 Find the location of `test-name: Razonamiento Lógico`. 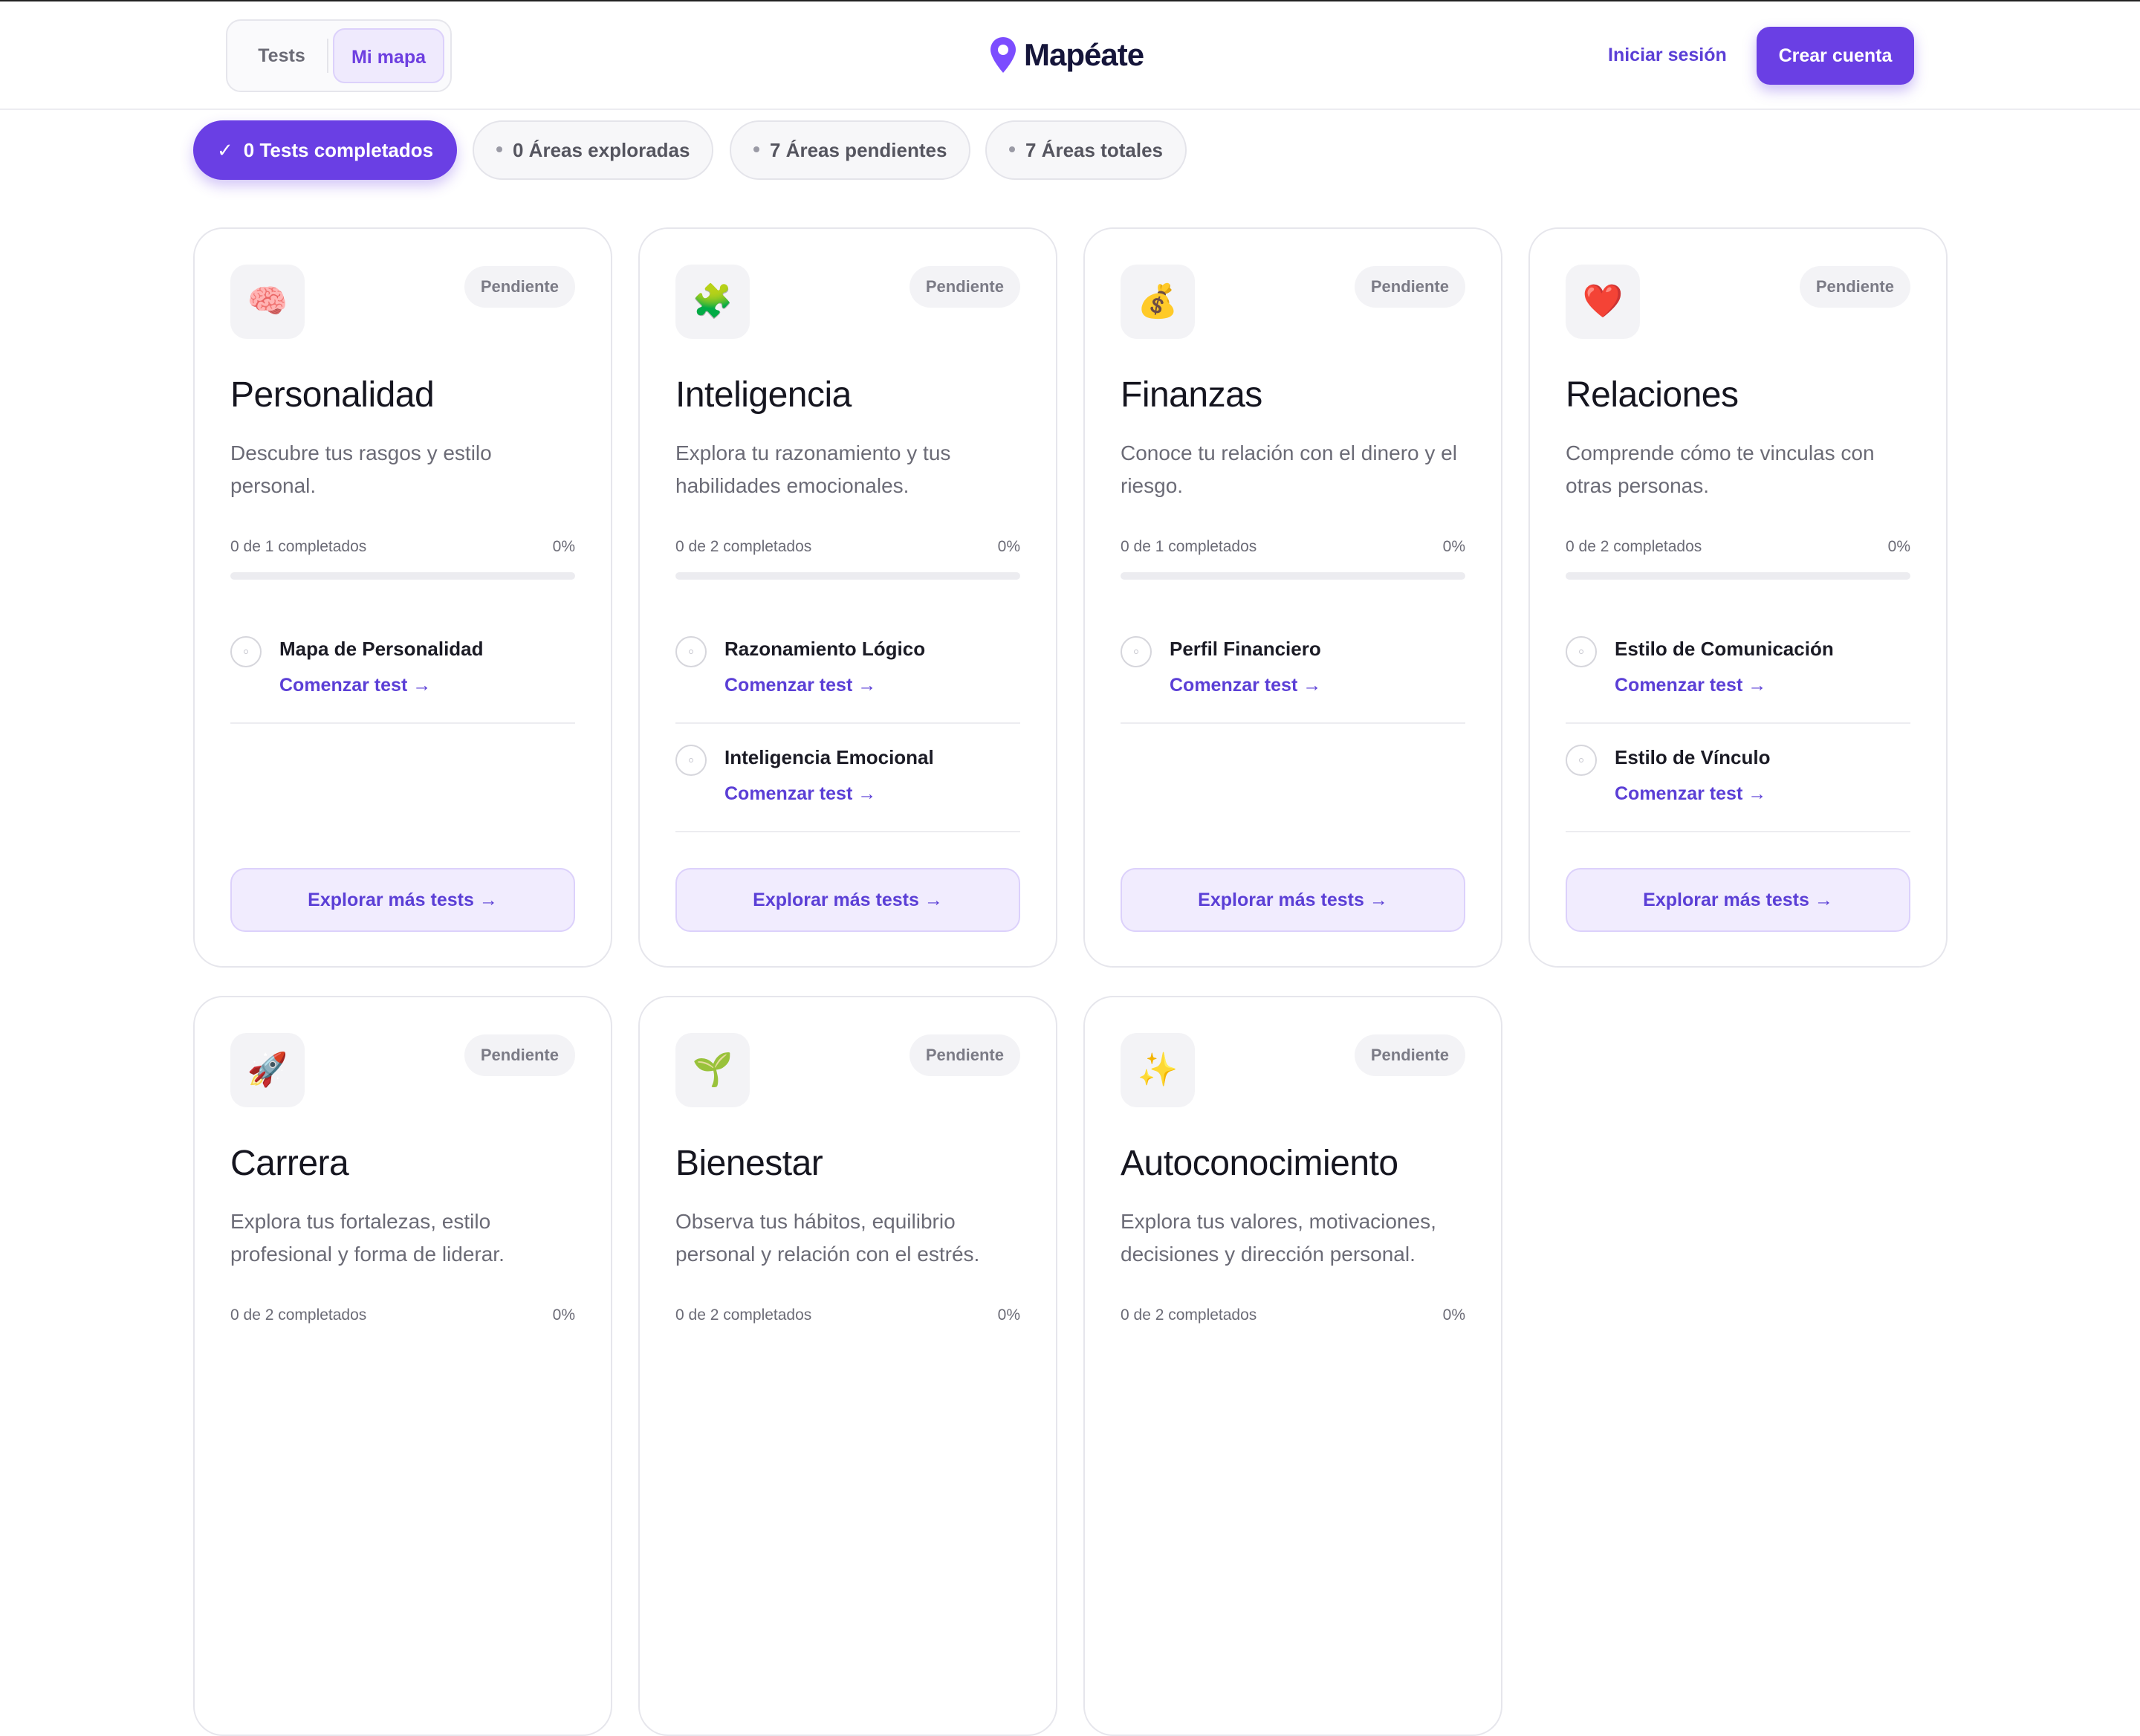

test-name: Razonamiento Lógico is located at coordinates (825, 649).